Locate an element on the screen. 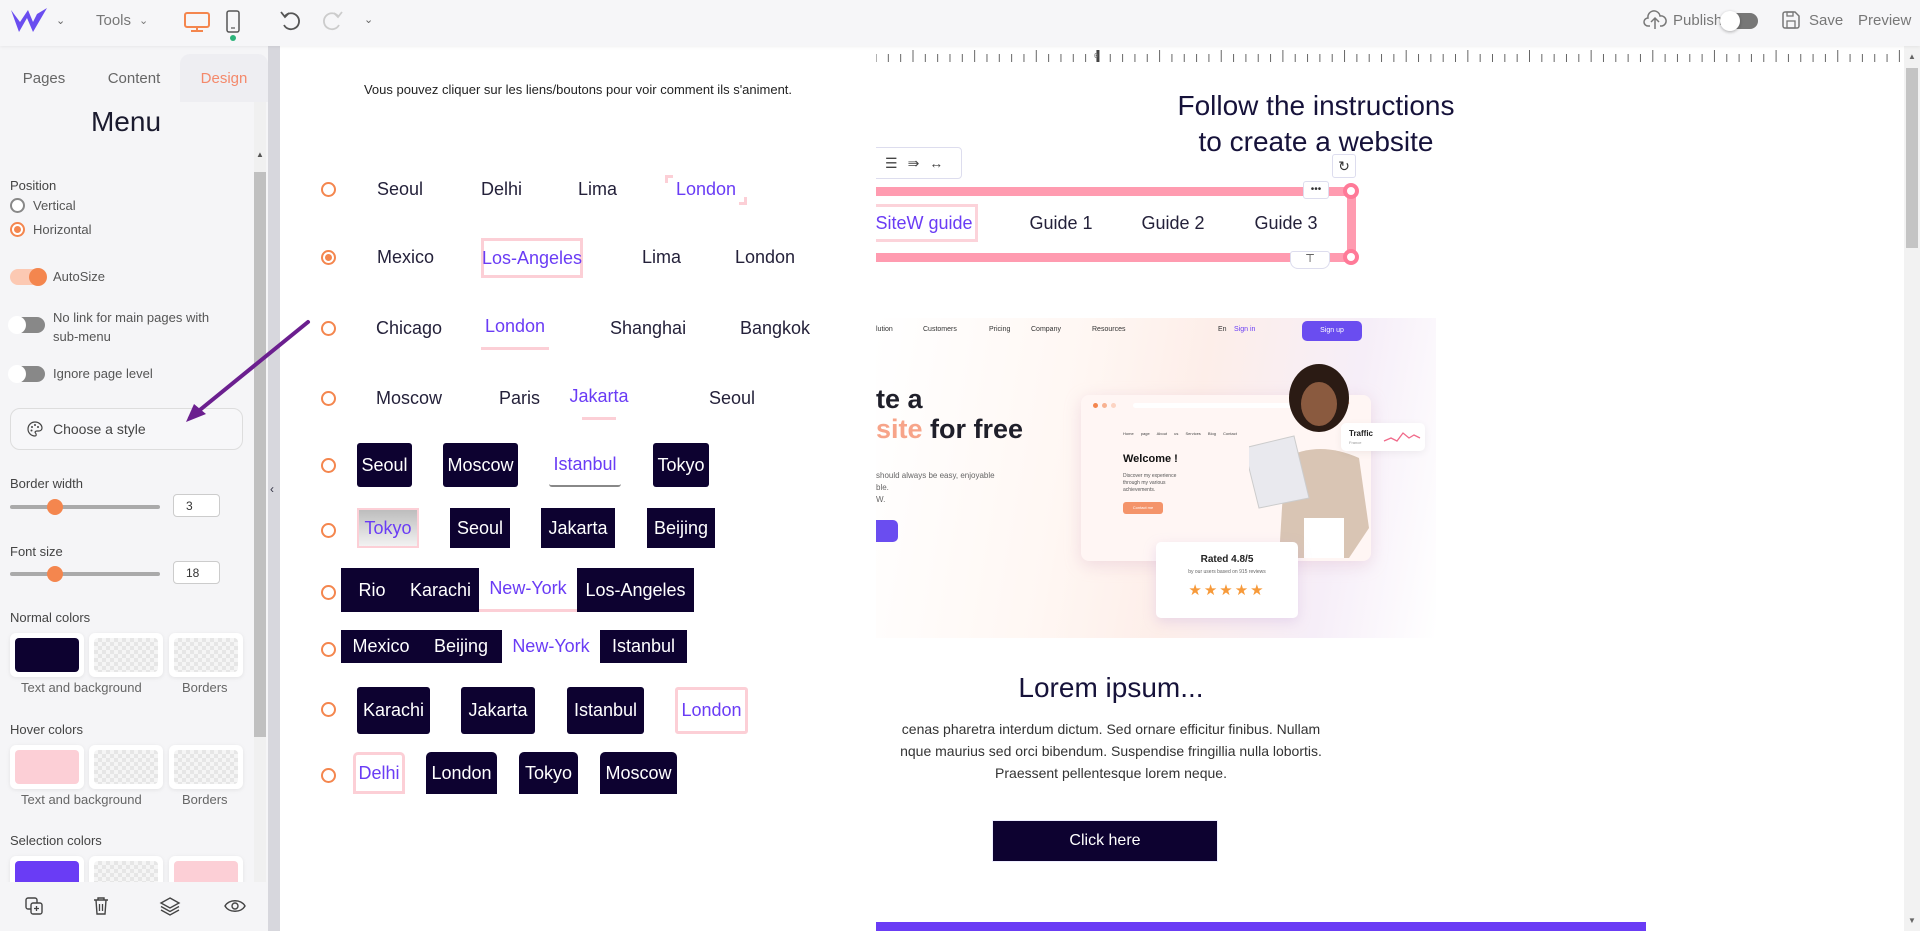  style-radio-checked is located at coordinates (328, 257).